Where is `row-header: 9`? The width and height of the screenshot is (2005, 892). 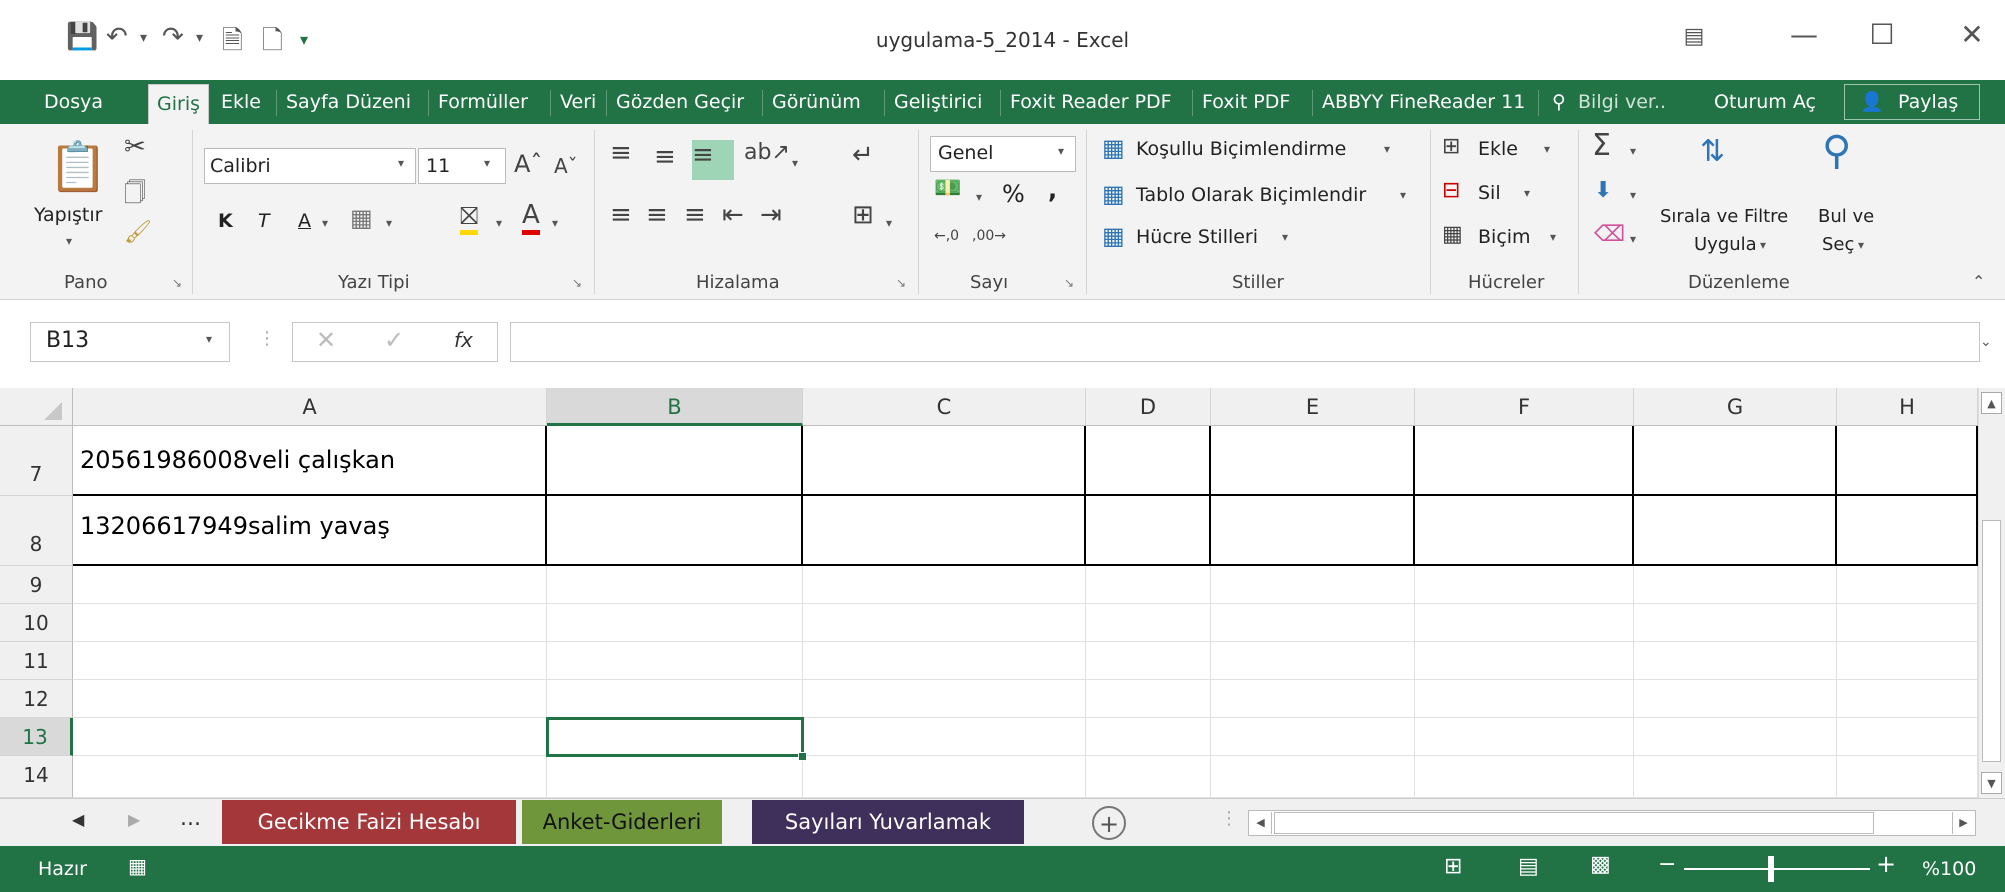
row-header: 9 is located at coordinates (36, 585).